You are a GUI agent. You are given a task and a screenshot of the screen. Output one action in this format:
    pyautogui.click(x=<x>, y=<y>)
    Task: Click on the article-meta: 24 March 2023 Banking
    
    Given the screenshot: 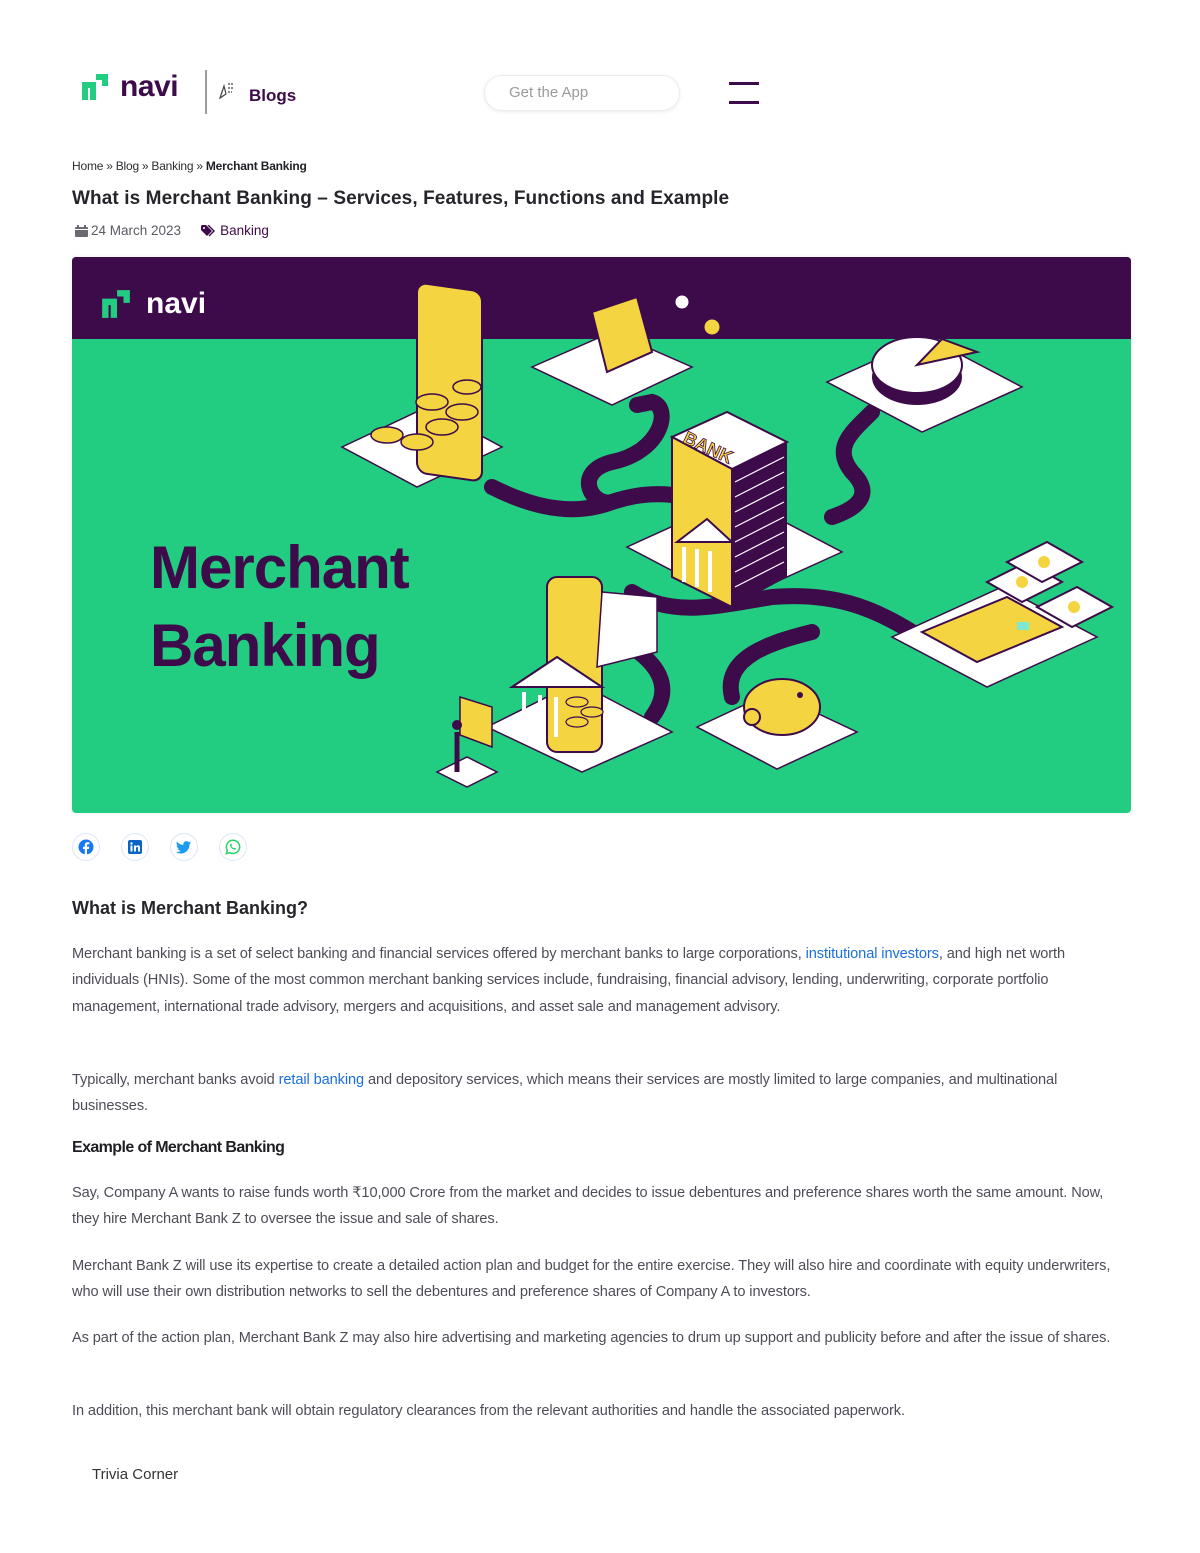 What is the action you would take?
    pyautogui.click(x=172, y=230)
    